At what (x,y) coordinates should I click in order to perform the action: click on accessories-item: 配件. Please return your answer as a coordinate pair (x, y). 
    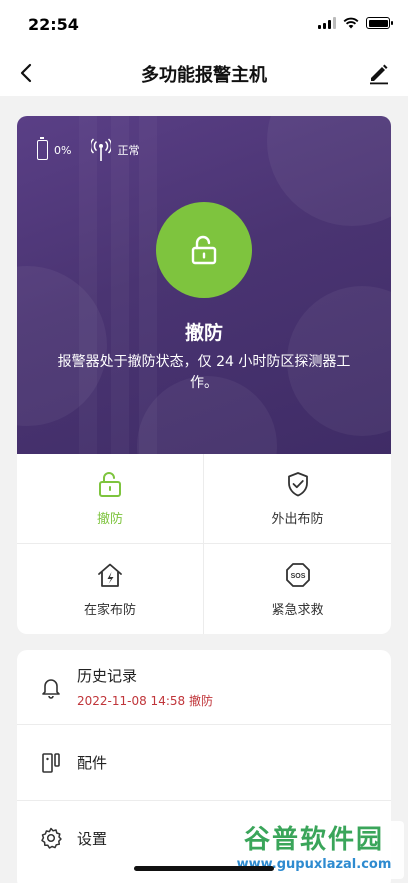
    Looking at the image, I should click on (204, 763).